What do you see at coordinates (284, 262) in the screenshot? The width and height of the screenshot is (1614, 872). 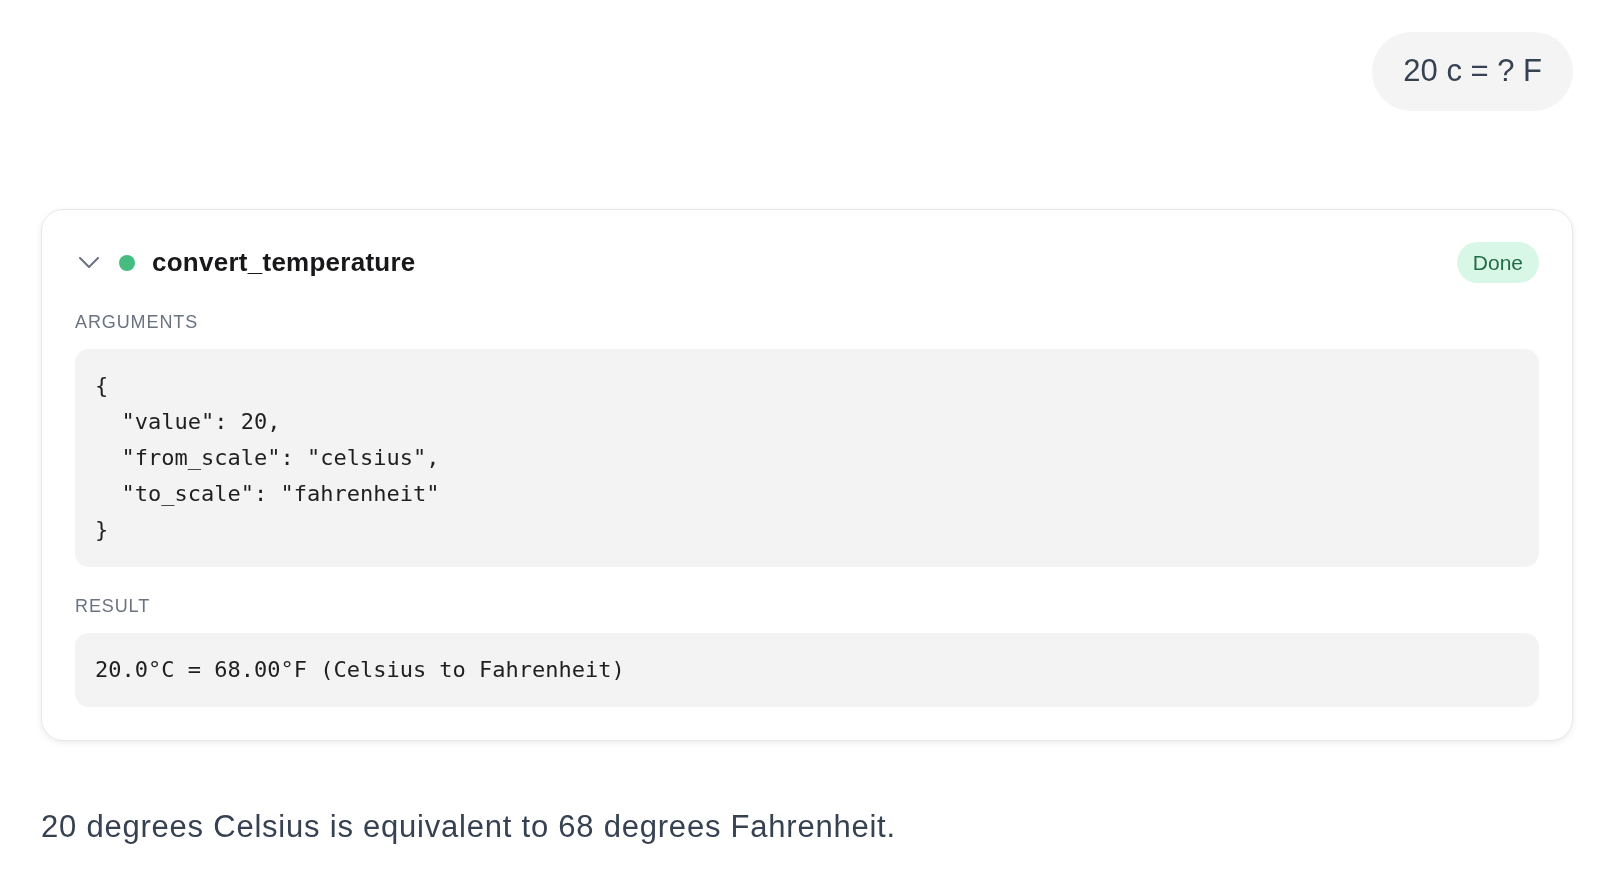 I see `tool-name: convert_temperature` at bounding box center [284, 262].